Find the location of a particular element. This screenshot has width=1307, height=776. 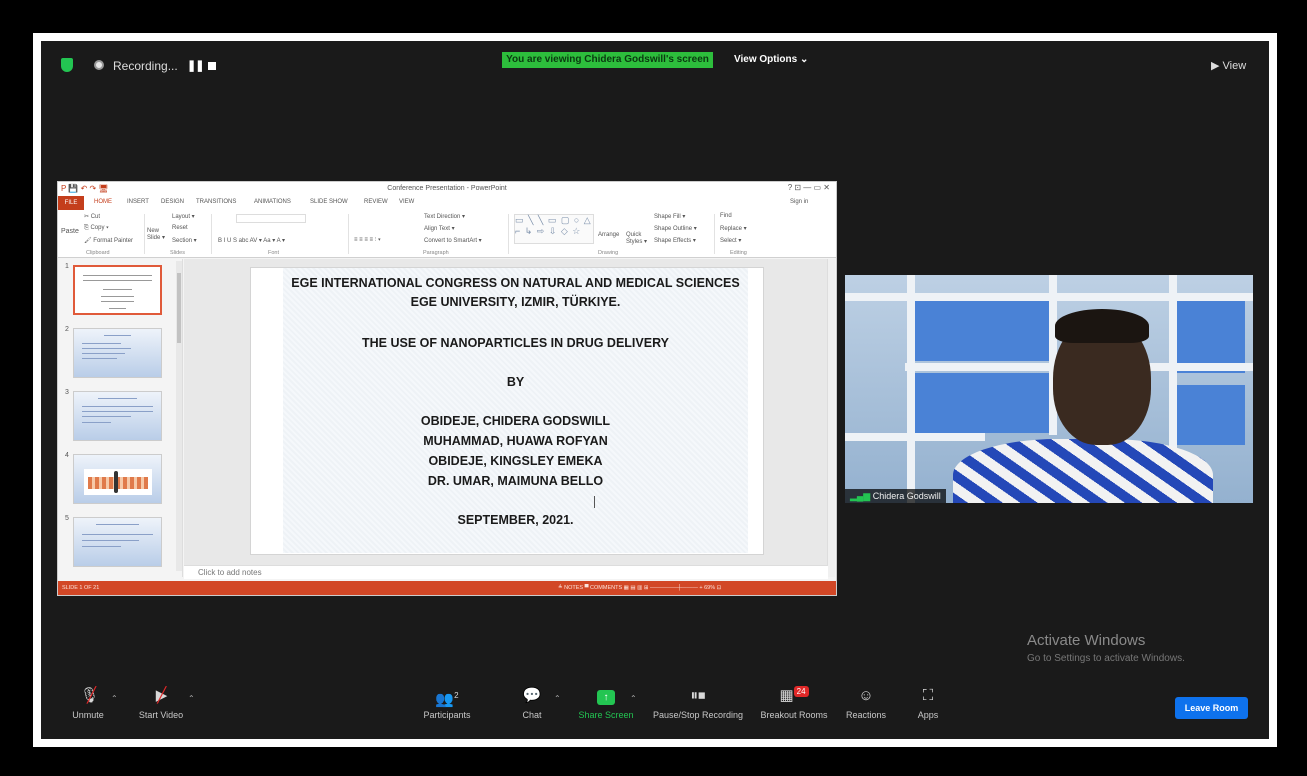

apps-button: ⛶ Apps is located at coordinates (928, 712).